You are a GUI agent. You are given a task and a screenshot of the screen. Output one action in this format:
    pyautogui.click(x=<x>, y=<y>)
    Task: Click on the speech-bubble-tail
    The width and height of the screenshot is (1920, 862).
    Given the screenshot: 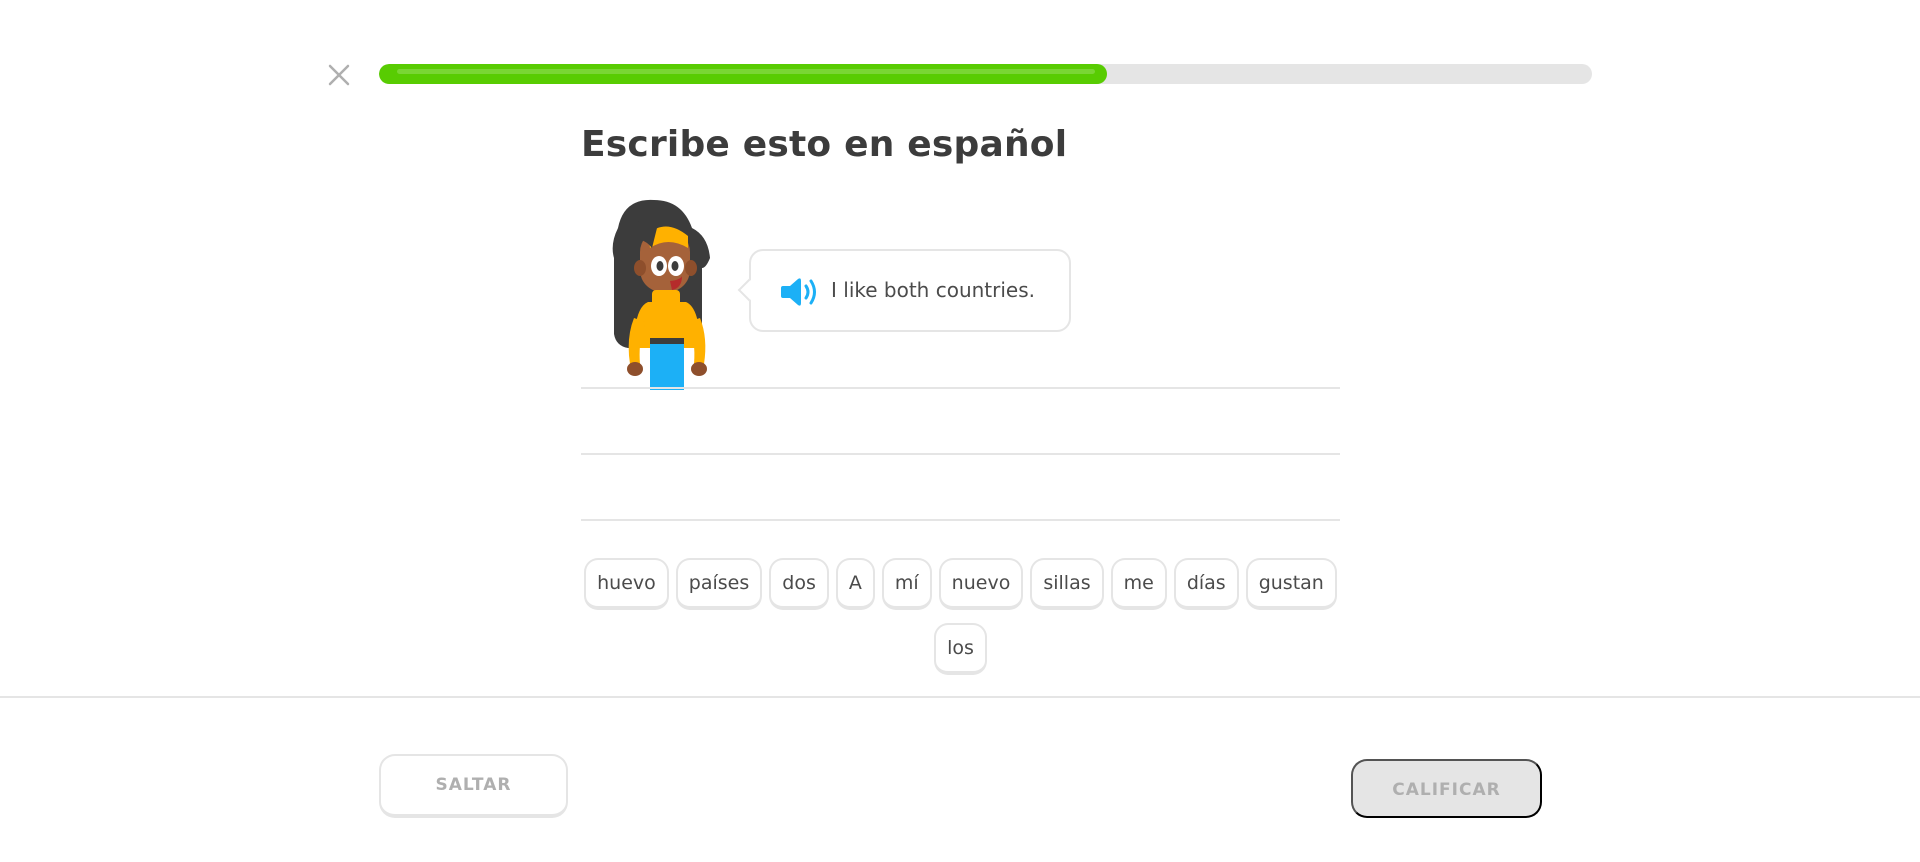 What is the action you would take?
    pyautogui.click(x=749, y=290)
    